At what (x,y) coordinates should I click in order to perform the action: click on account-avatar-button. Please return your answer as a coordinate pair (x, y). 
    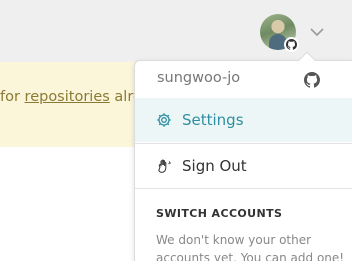
    Looking at the image, I should click on (279, 33).